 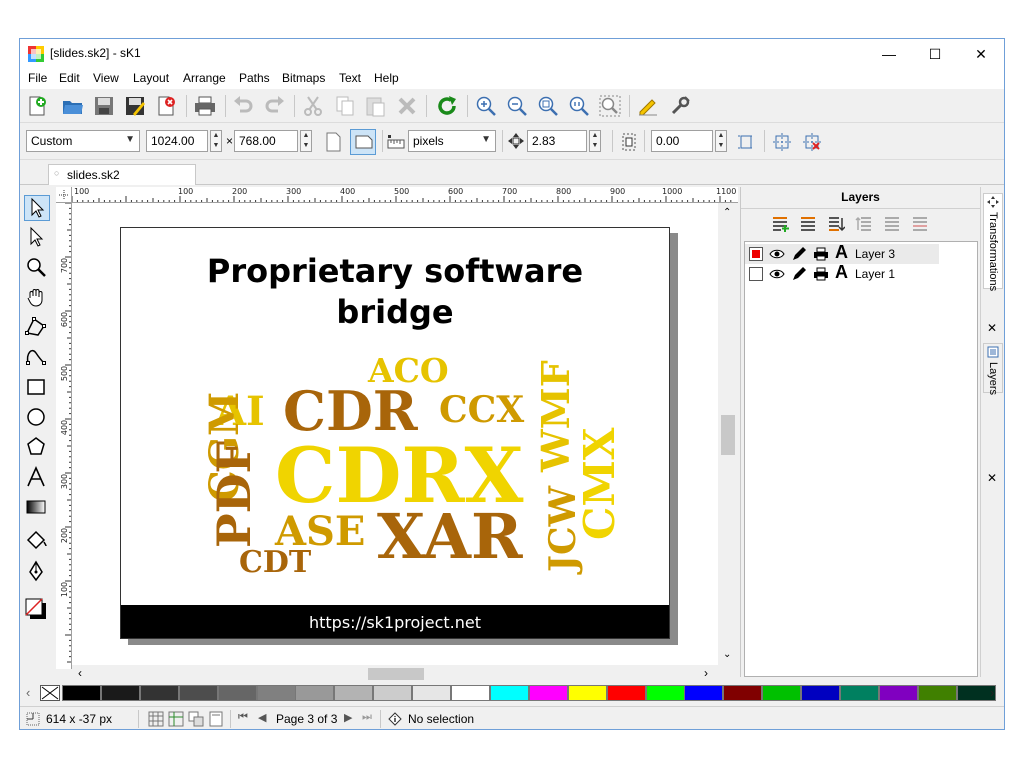 What do you see at coordinates (395, 312) in the screenshot?
I see `slide-title-line2: bridge` at bounding box center [395, 312].